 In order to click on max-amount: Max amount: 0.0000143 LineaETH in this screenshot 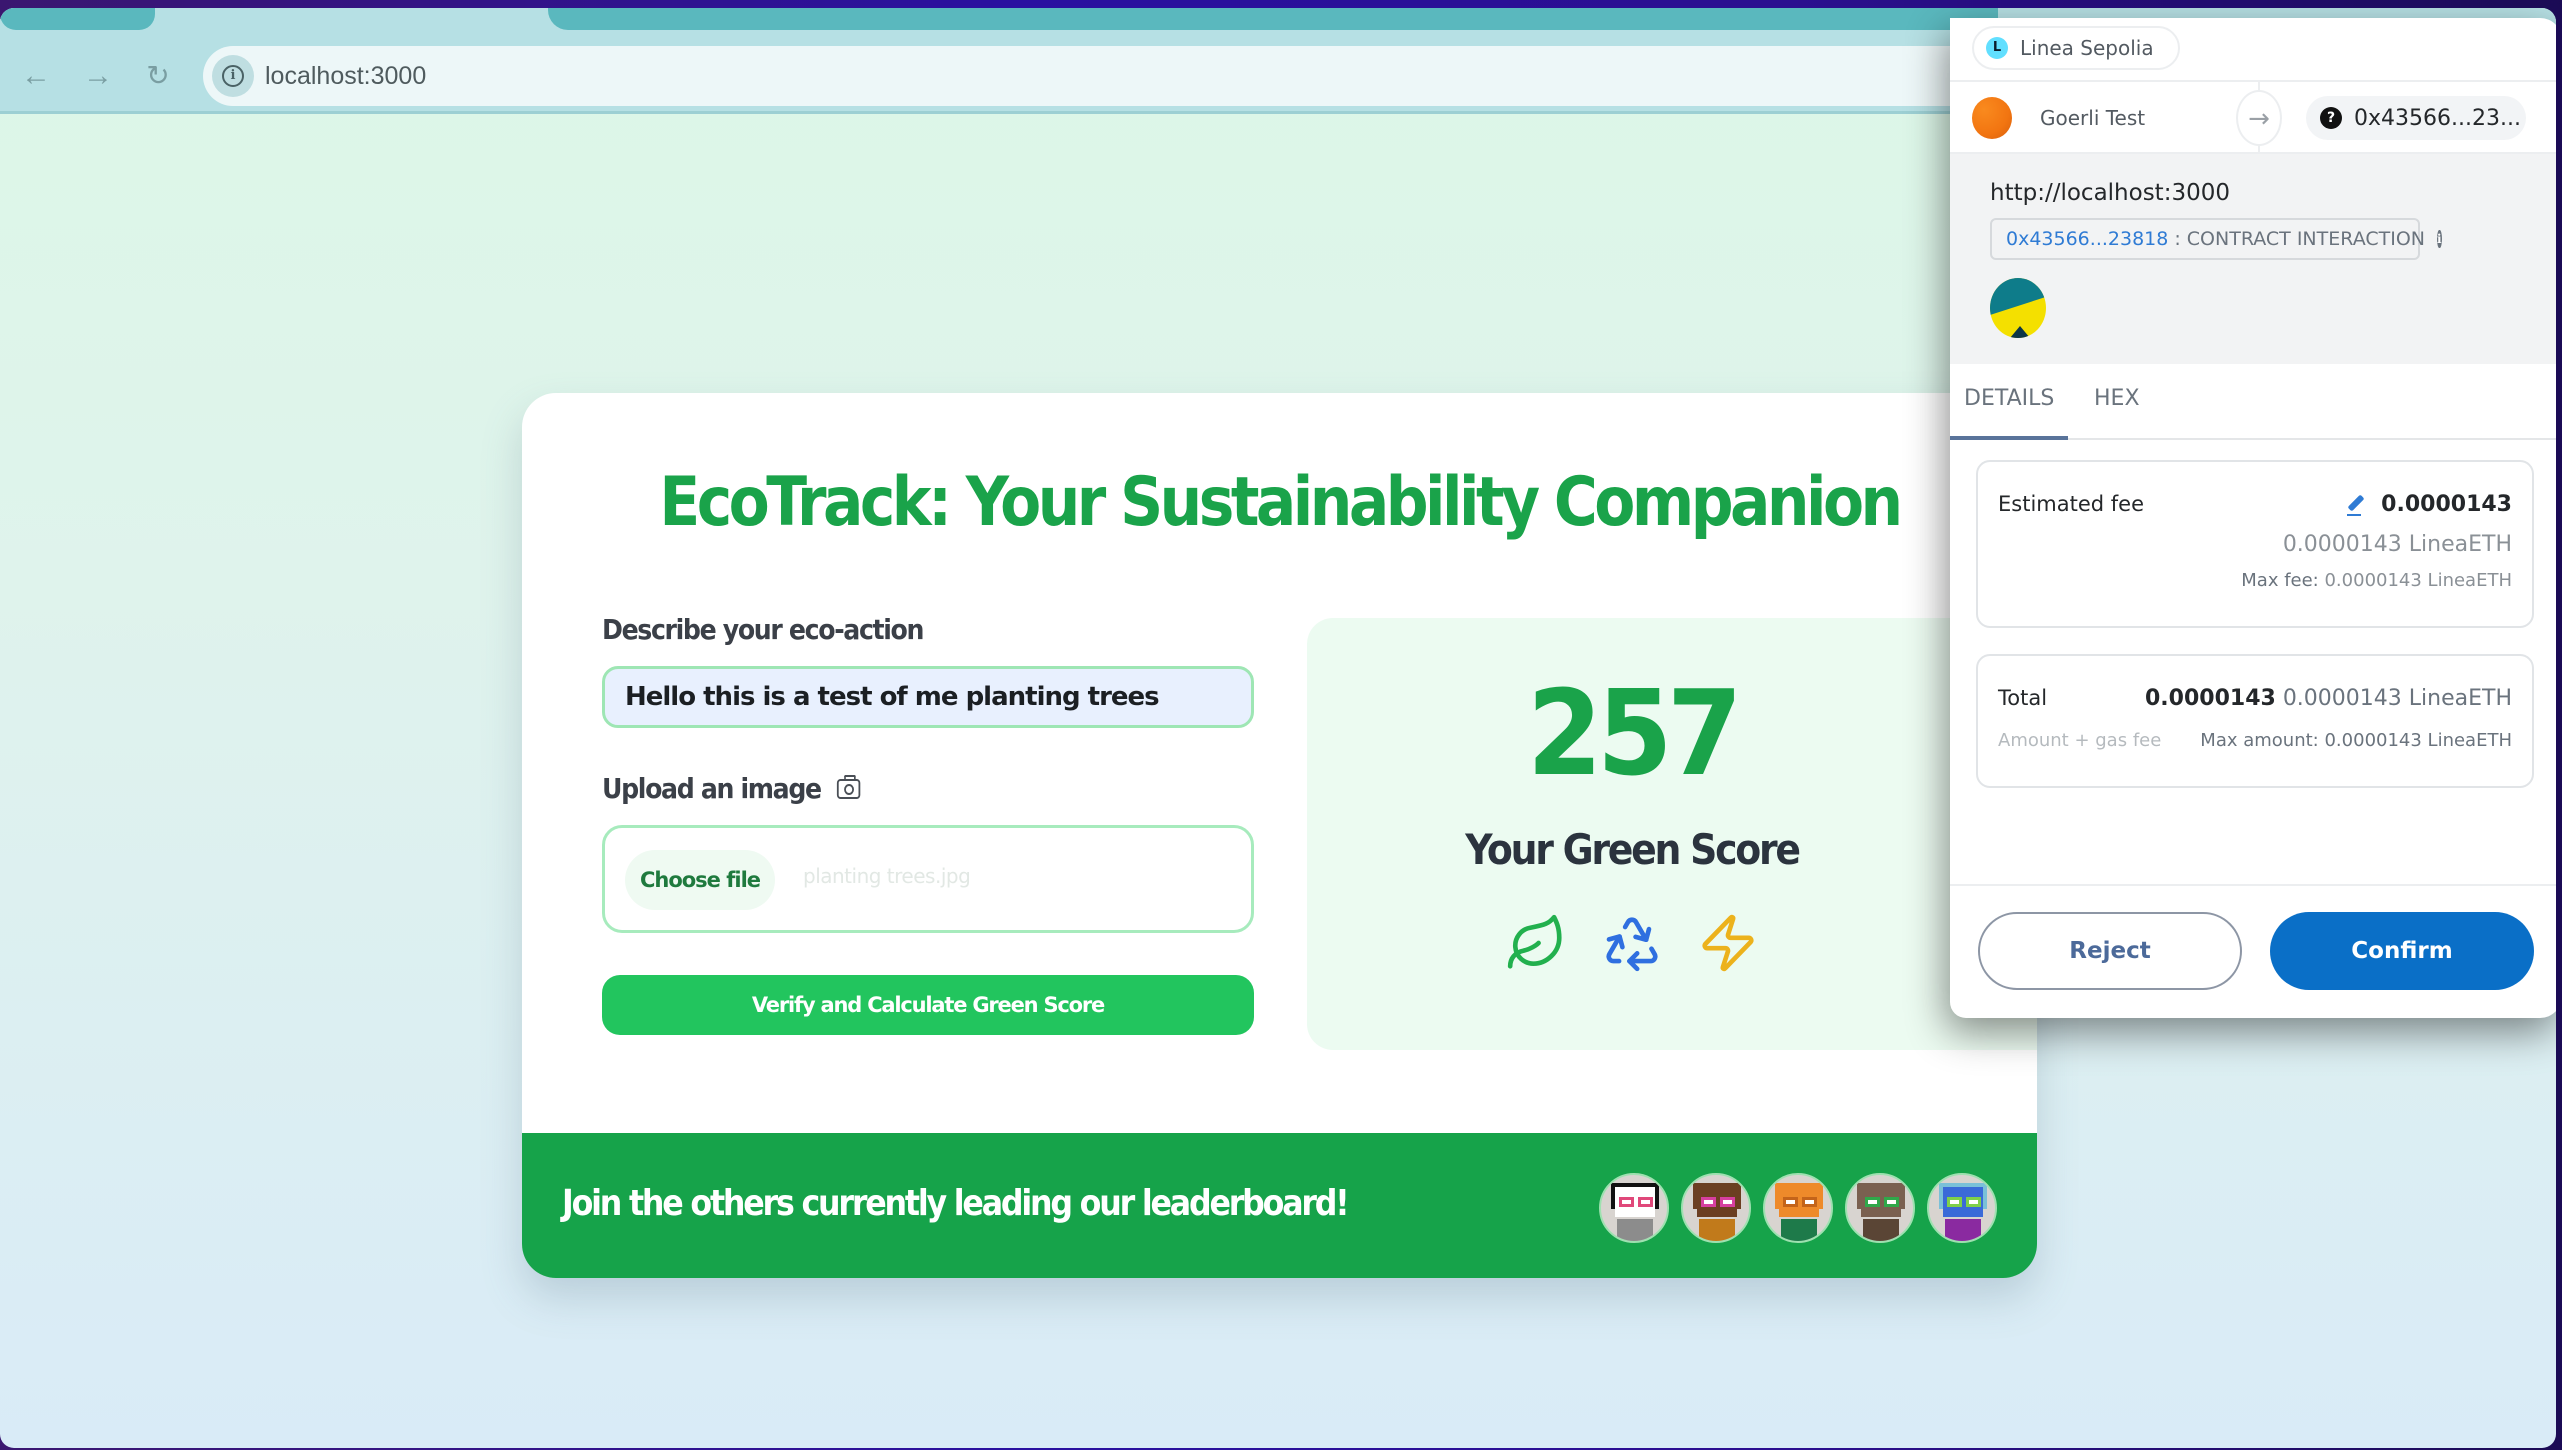, I will do `click(2356, 740)`.